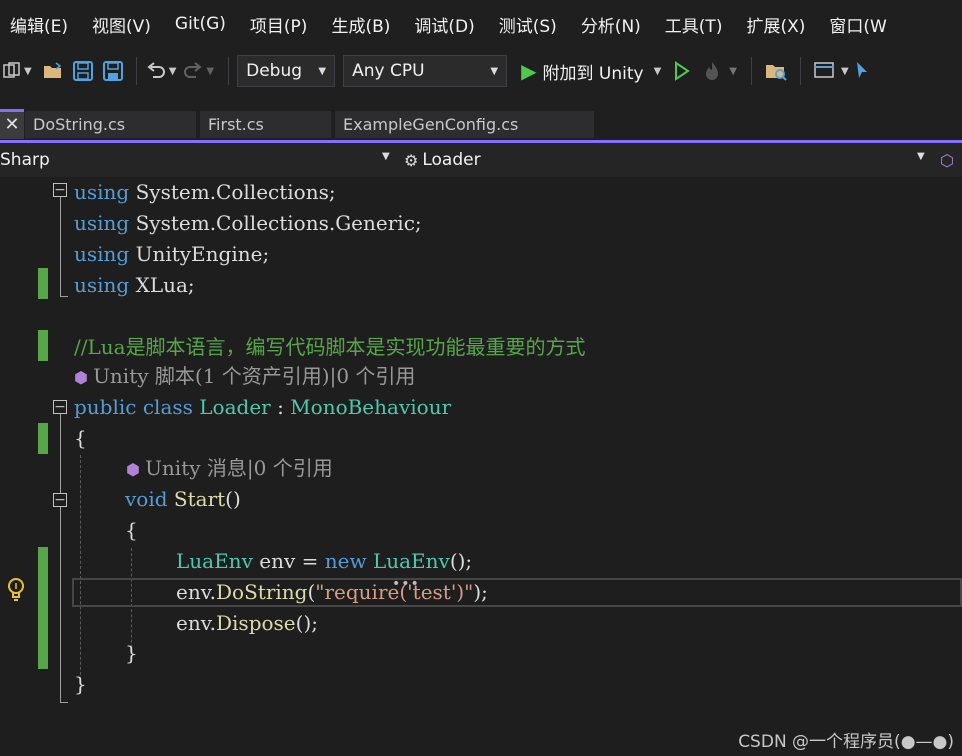 This screenshot has height=756, width=962. Describe the element at coordinates (202, 24) in the screenshot. I see `menu-git: Git(G)` at that location.